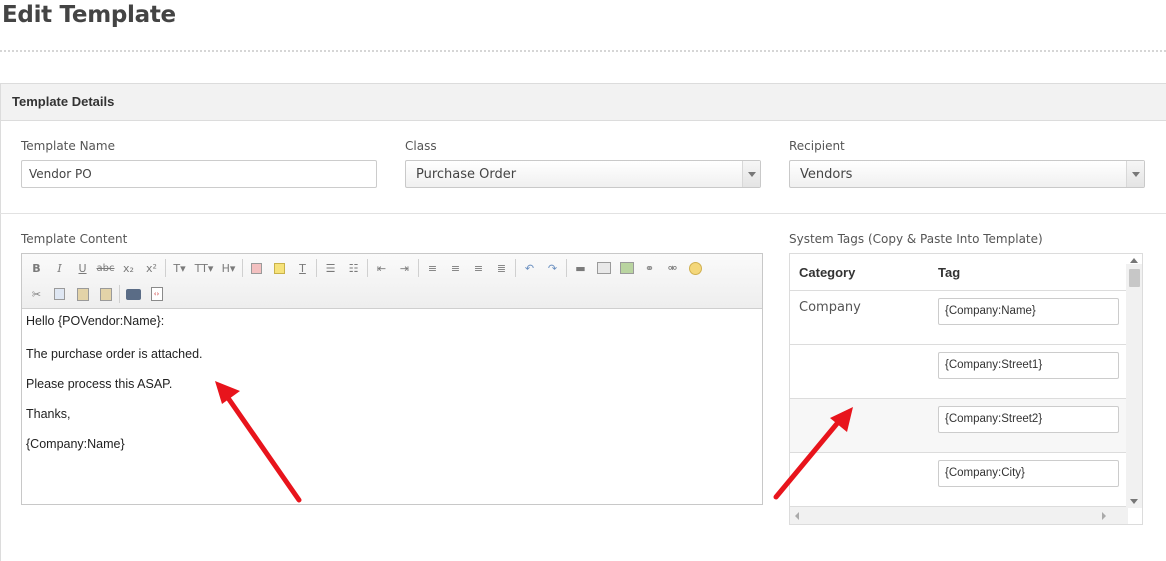 The image size is (1166, 561). What do you see at coordinates (1028, 473) in the screenshot?
I see `tag-field: {Company:City}` at bounding box center [1028, 473].